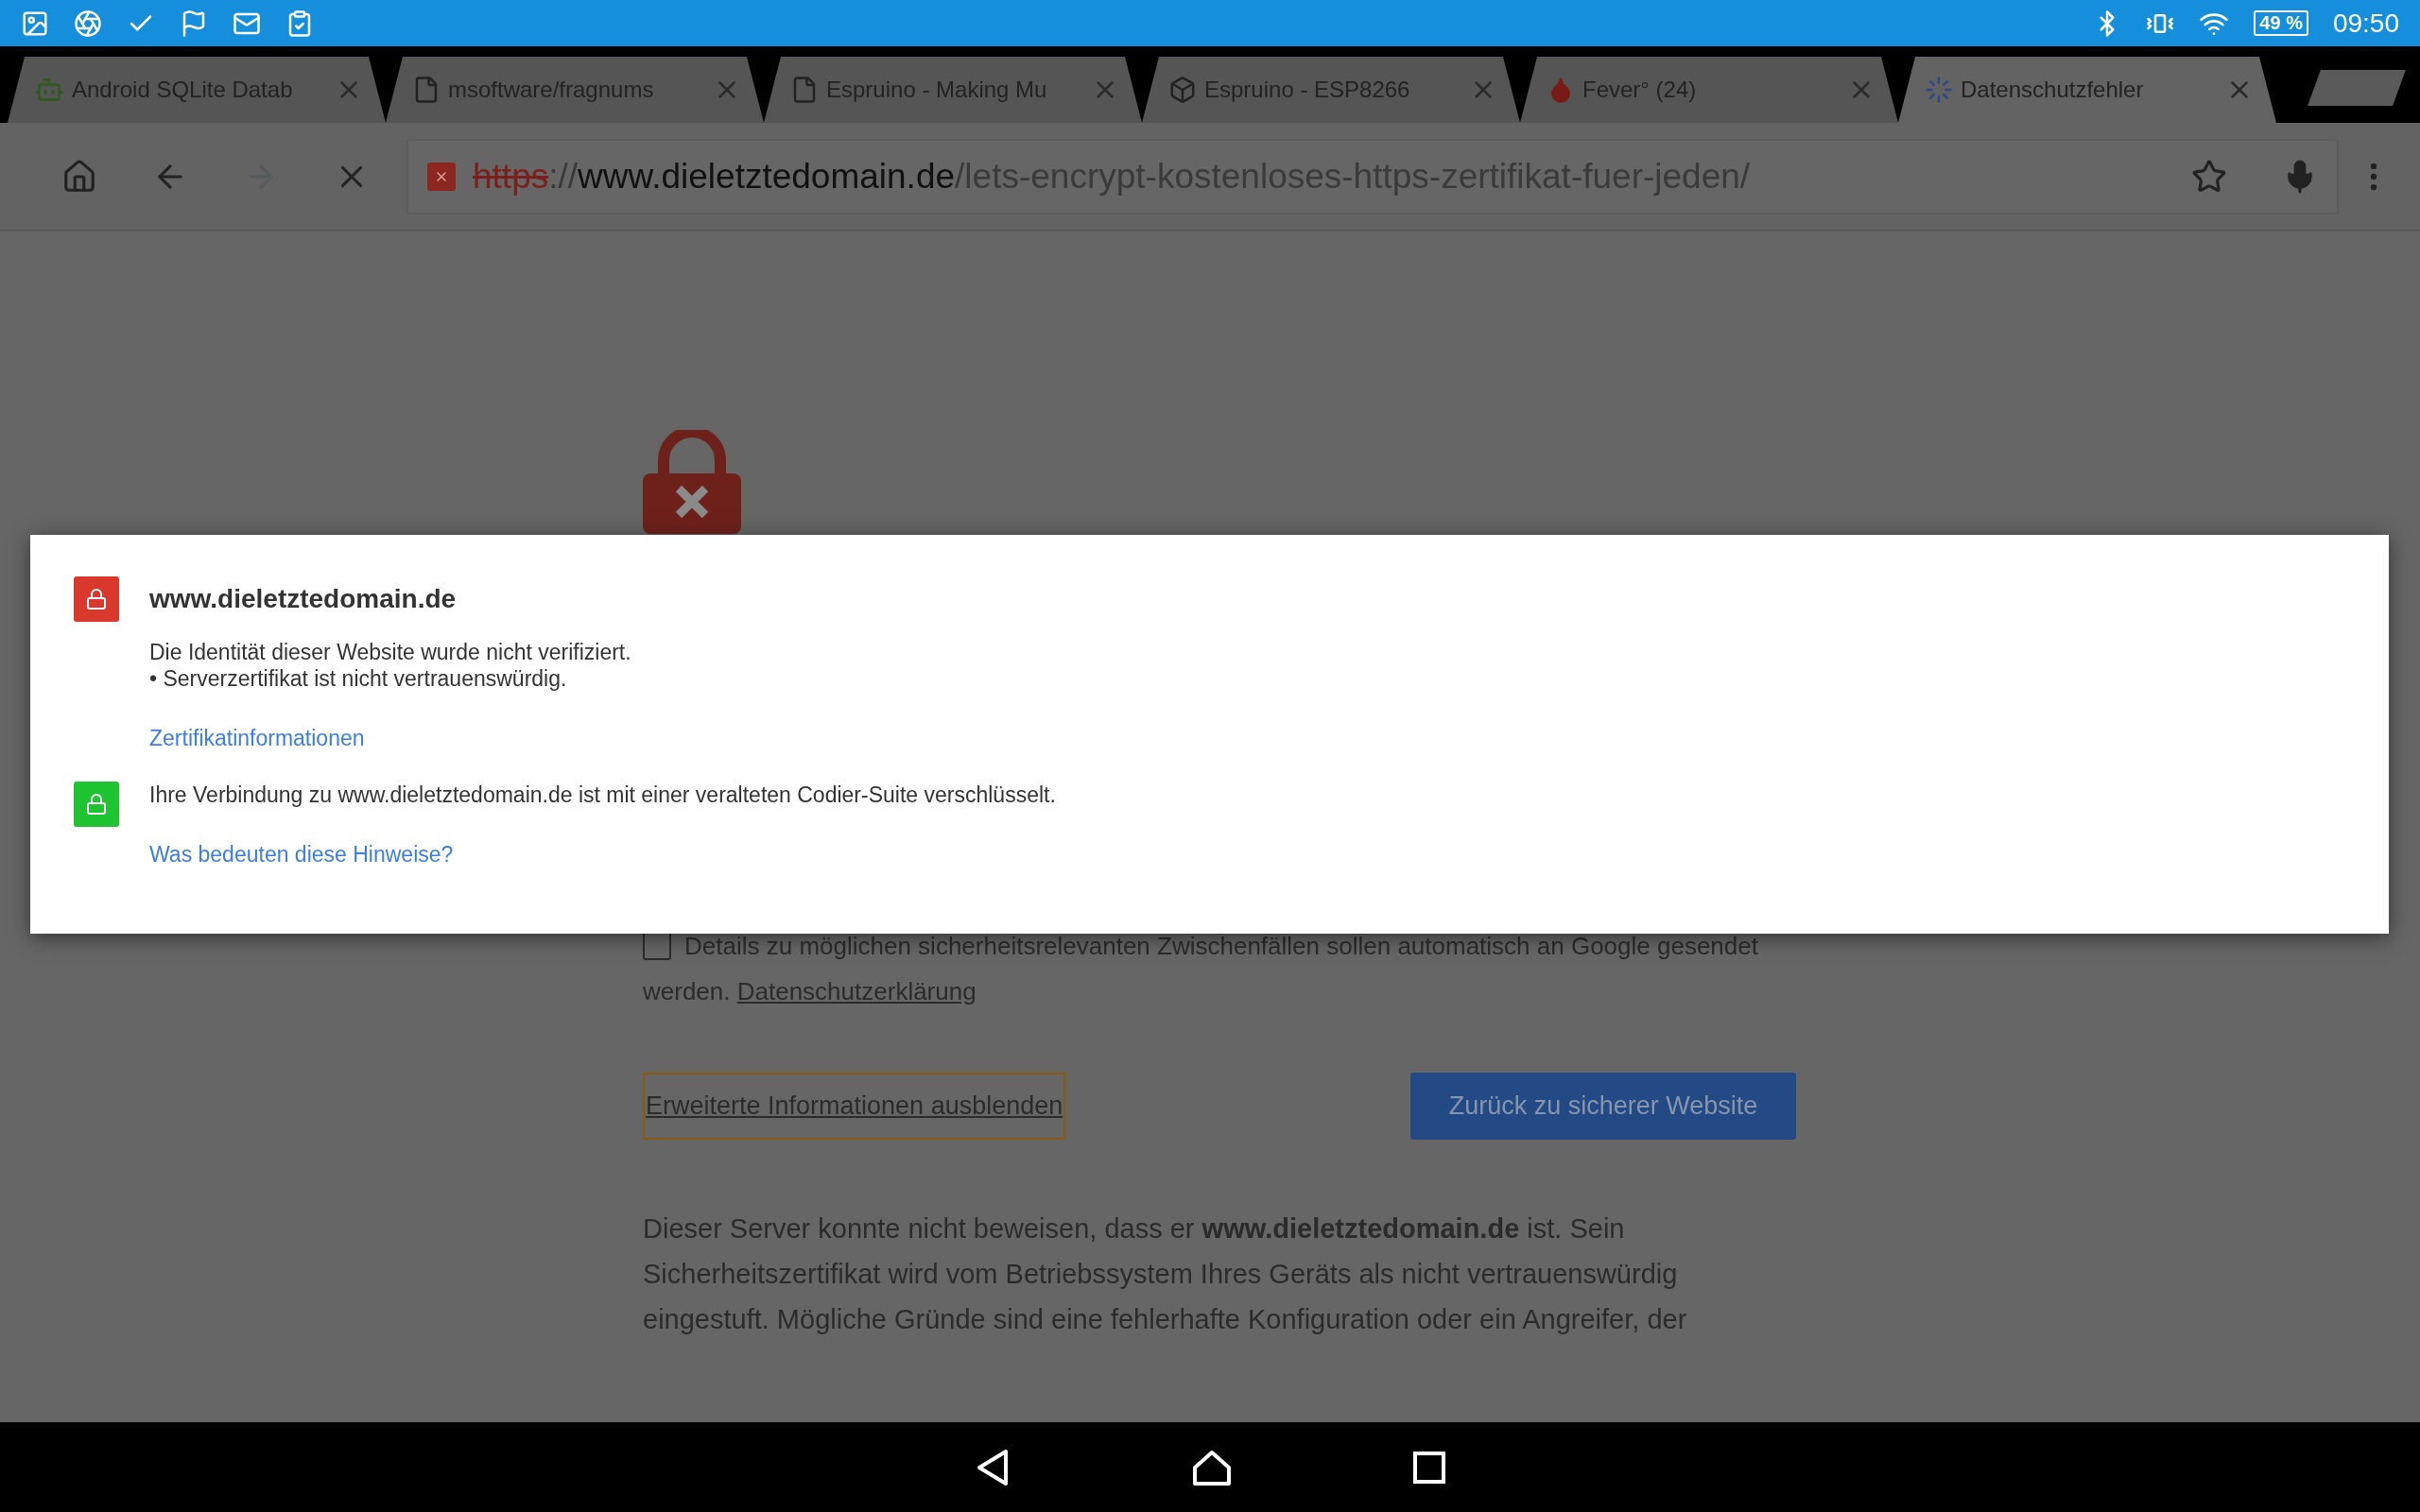 The height and width of the screenshot is (1512, 2420). I want to click on back-to-safety-button: Zurück zu sicherer Website, so click(1603, 1106).